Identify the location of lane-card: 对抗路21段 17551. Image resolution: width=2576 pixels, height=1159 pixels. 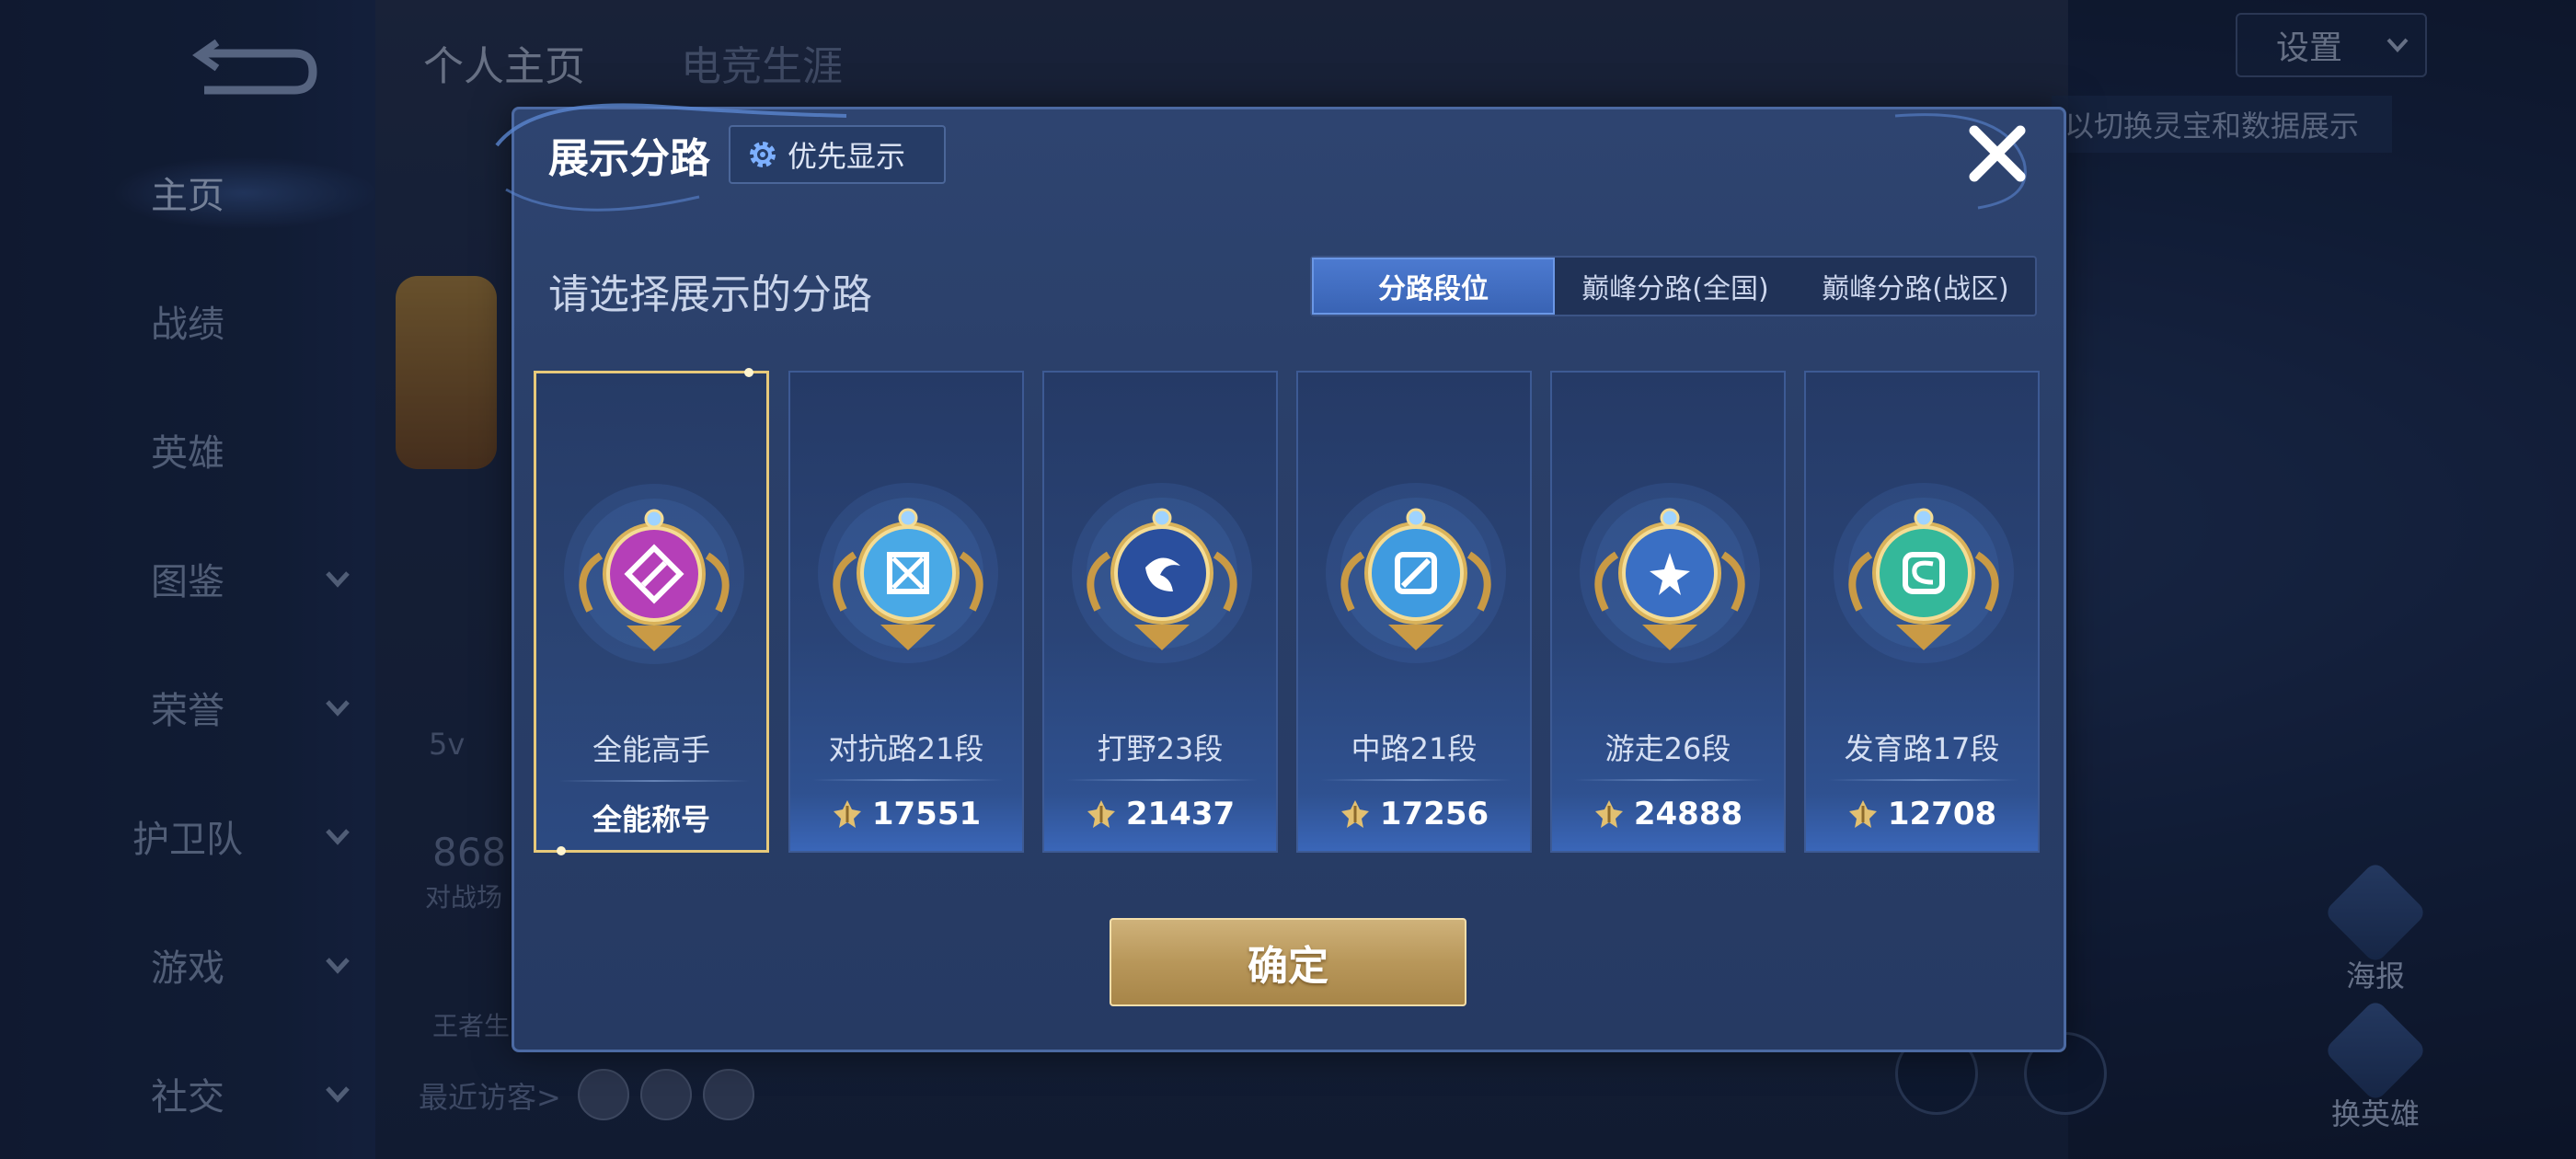
(906, 612).